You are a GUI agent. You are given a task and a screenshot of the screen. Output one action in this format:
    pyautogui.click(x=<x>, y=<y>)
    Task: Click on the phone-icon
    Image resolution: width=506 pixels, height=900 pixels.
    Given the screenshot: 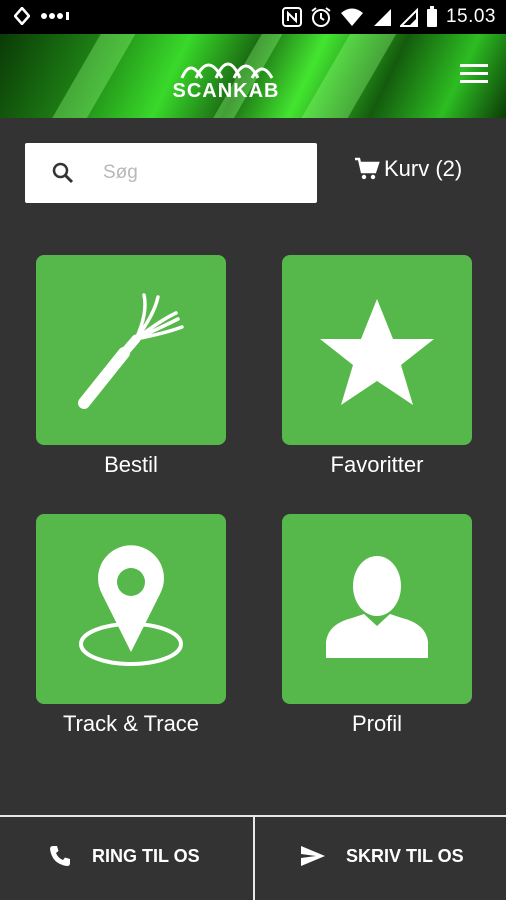 What is the action you would take?
    pyautogui.click(x=60, y=856)
    